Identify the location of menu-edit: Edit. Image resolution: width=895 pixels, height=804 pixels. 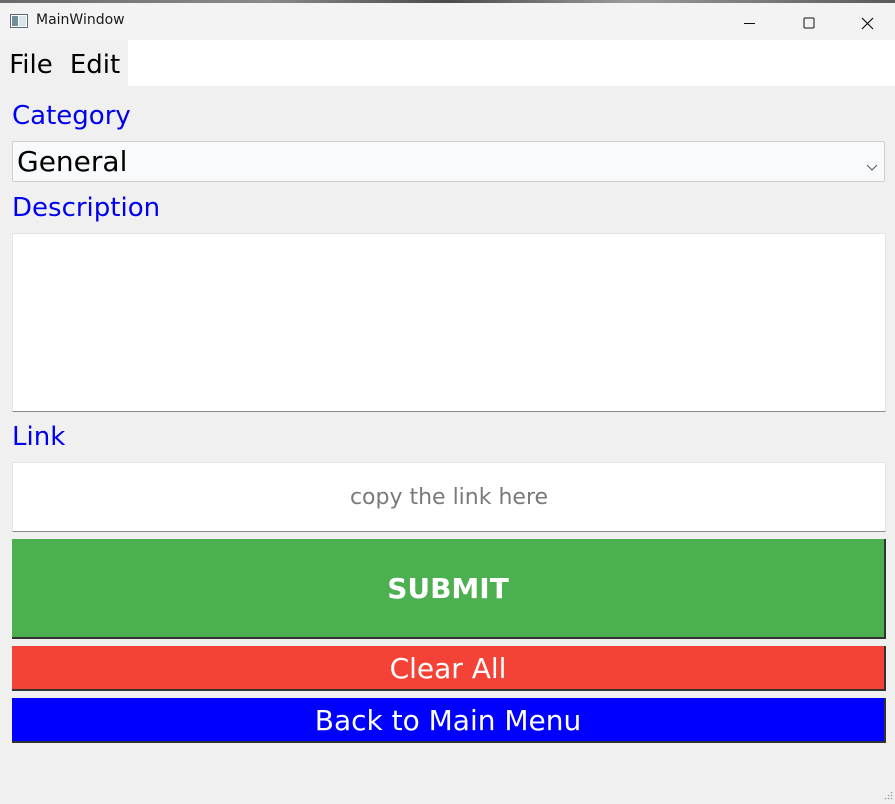
(95, 63).